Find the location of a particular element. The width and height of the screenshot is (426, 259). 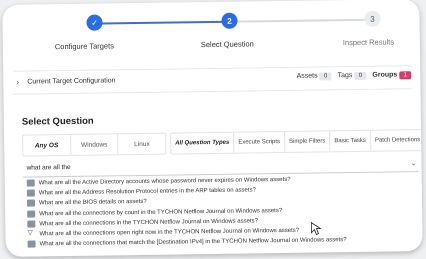

tab-basic-tasks: Basic Tasks is located at coordinates (351, 141).